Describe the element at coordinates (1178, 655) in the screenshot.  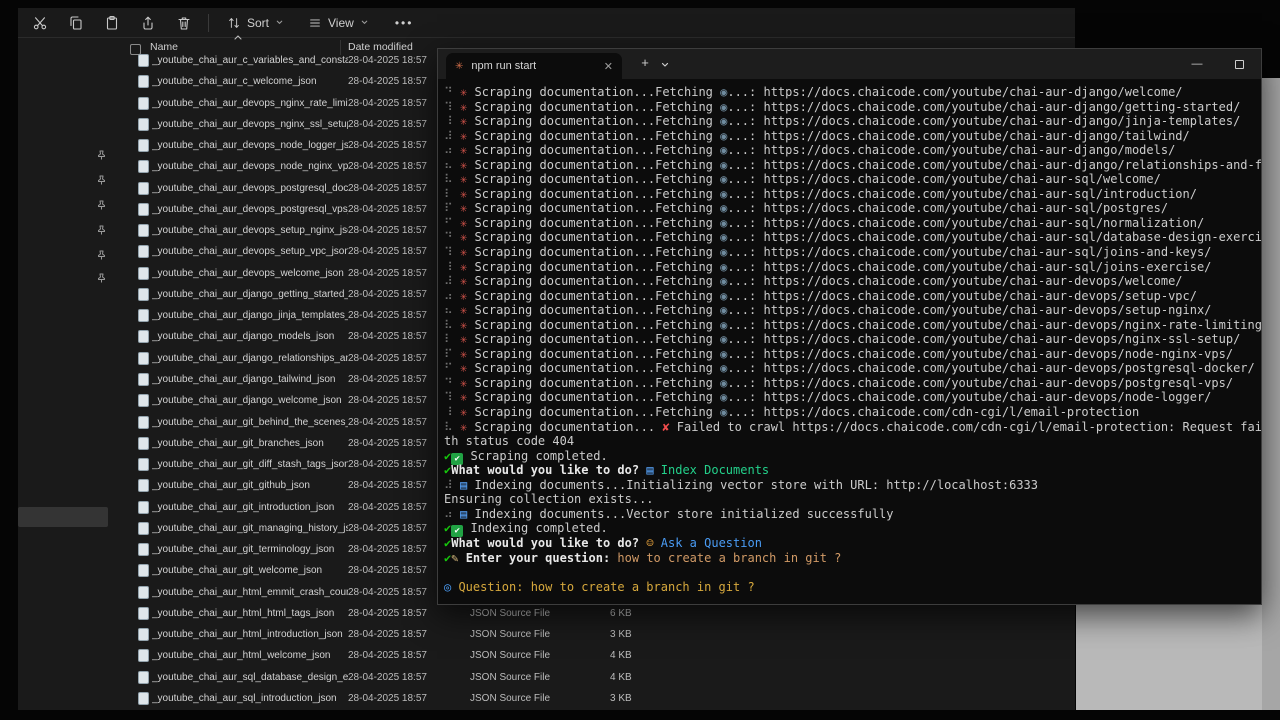
I see `background-window-corner` at that location.